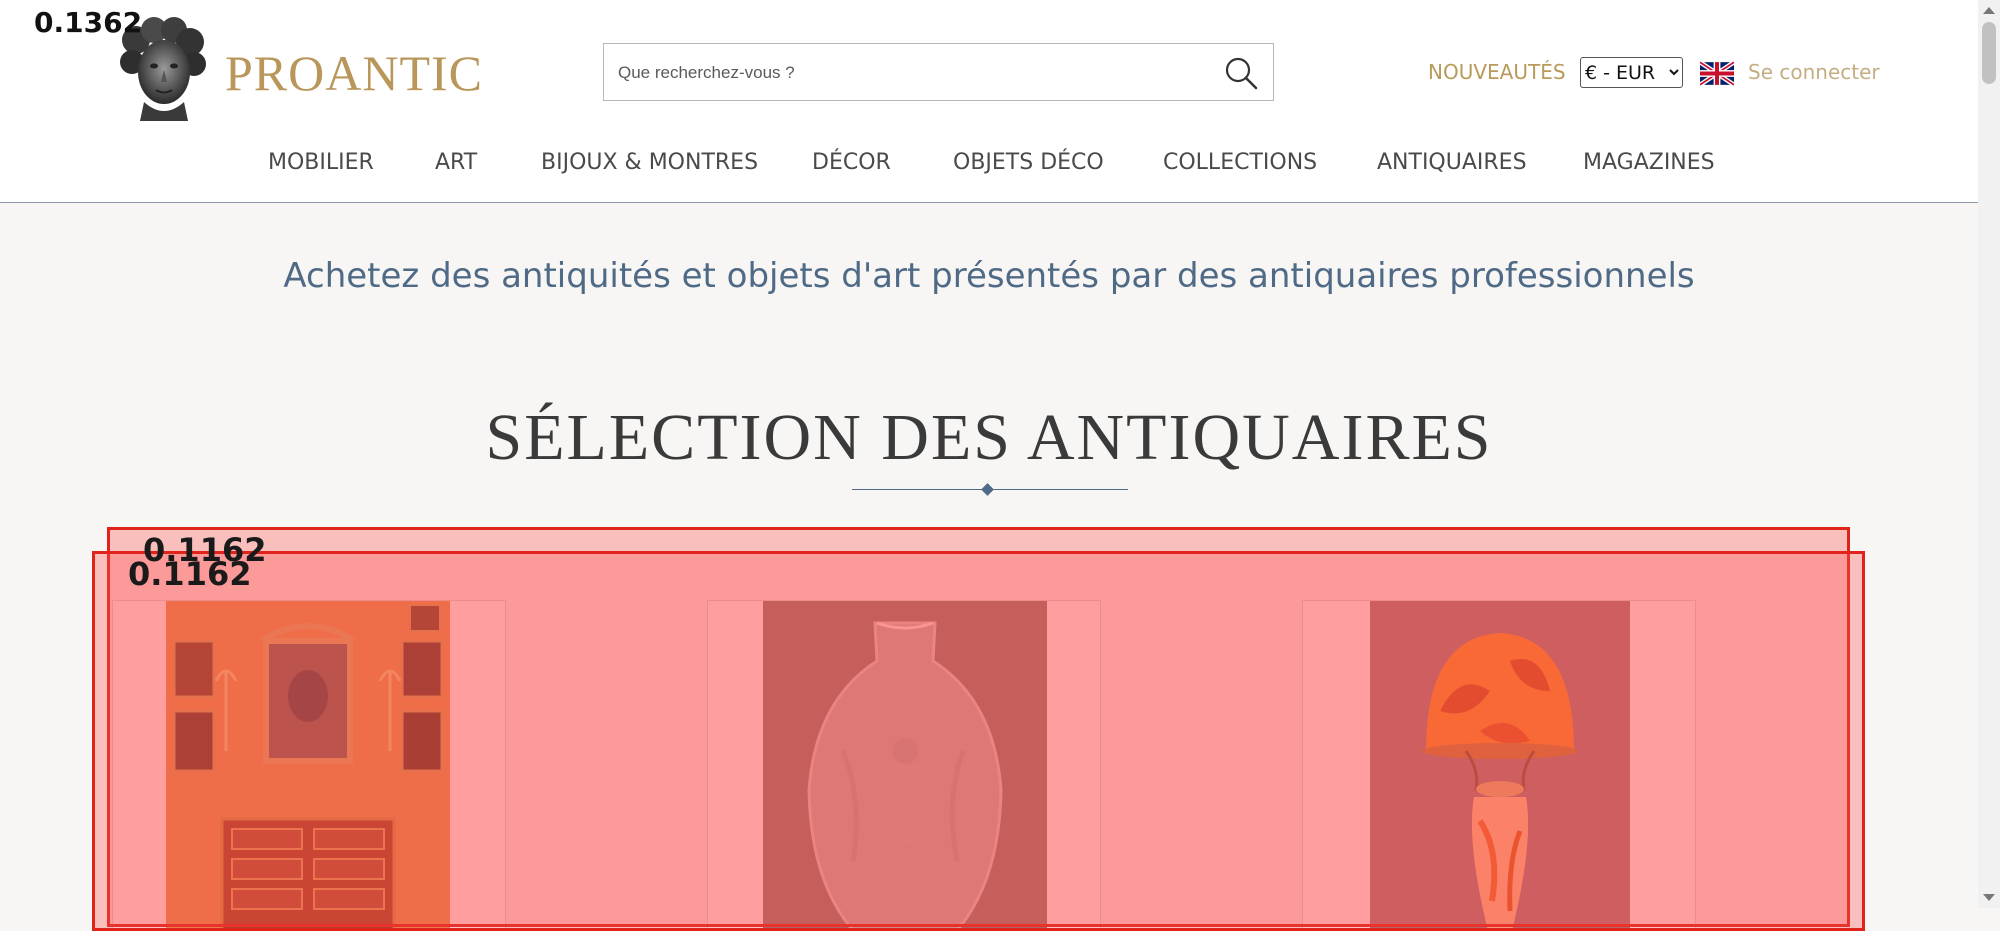 This screenshot has width=2000, height=931. What do you see at coordinates (1028, 162) in the screenshot?
I see `nav-item-objets-deco: OBJETS DÉCO` at bounding box center [1028, 162].